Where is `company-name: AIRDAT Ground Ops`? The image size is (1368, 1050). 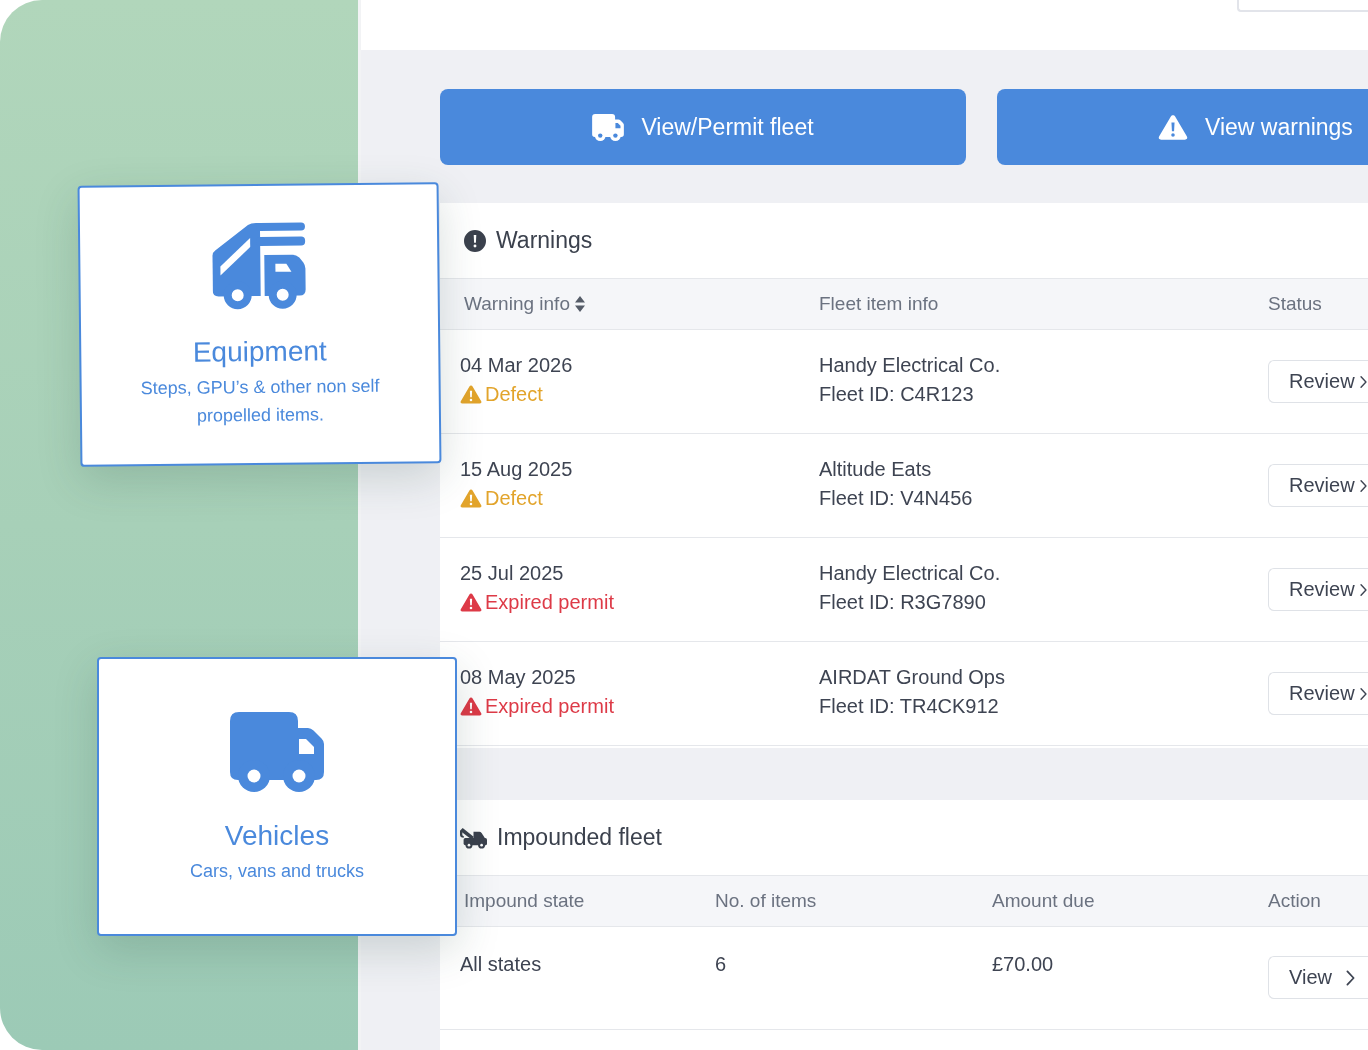
company-name: AIRDAT Ground Ops is located at coordinates (912, 677).